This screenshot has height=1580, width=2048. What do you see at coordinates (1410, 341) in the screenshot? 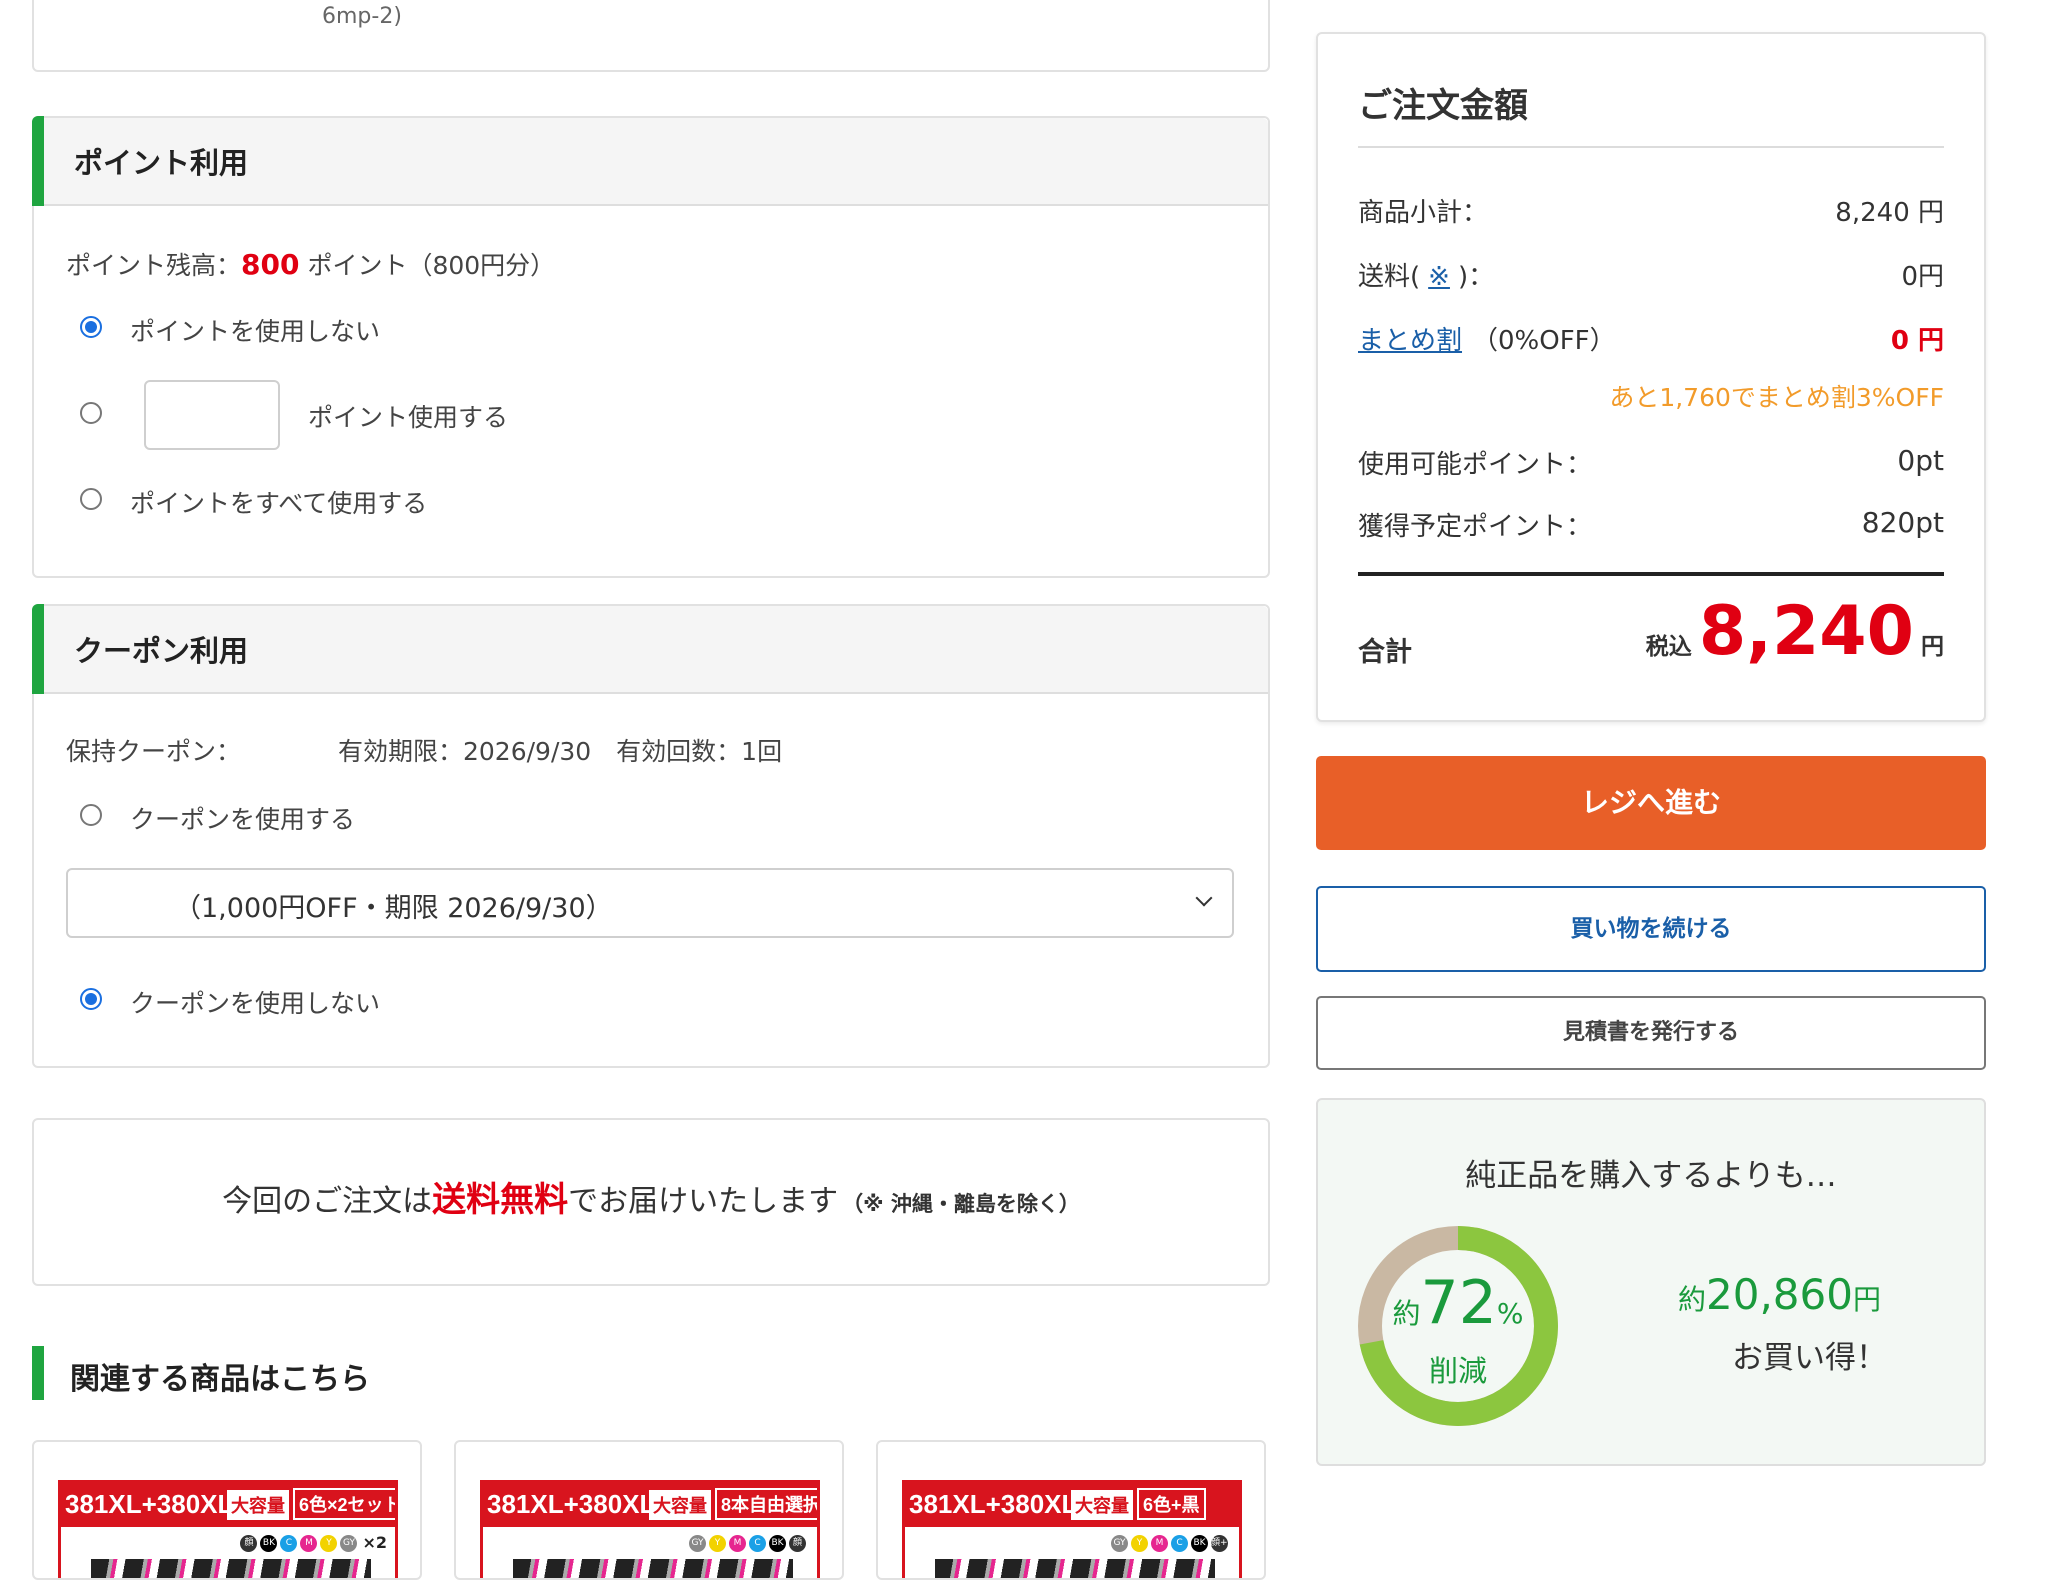
I see `bulk-discount-link: まとめ割` at bounding box center [1410, 341].